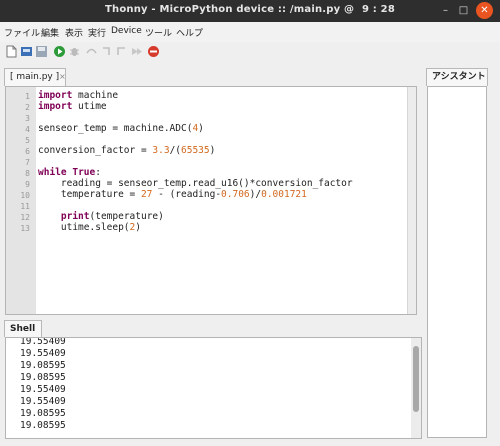 This screenshot has width=500, height=446. What do you see at coordinates (484, 10) in the screenshot?
I see `close-button: ✕` at bounding box center [484, 10].